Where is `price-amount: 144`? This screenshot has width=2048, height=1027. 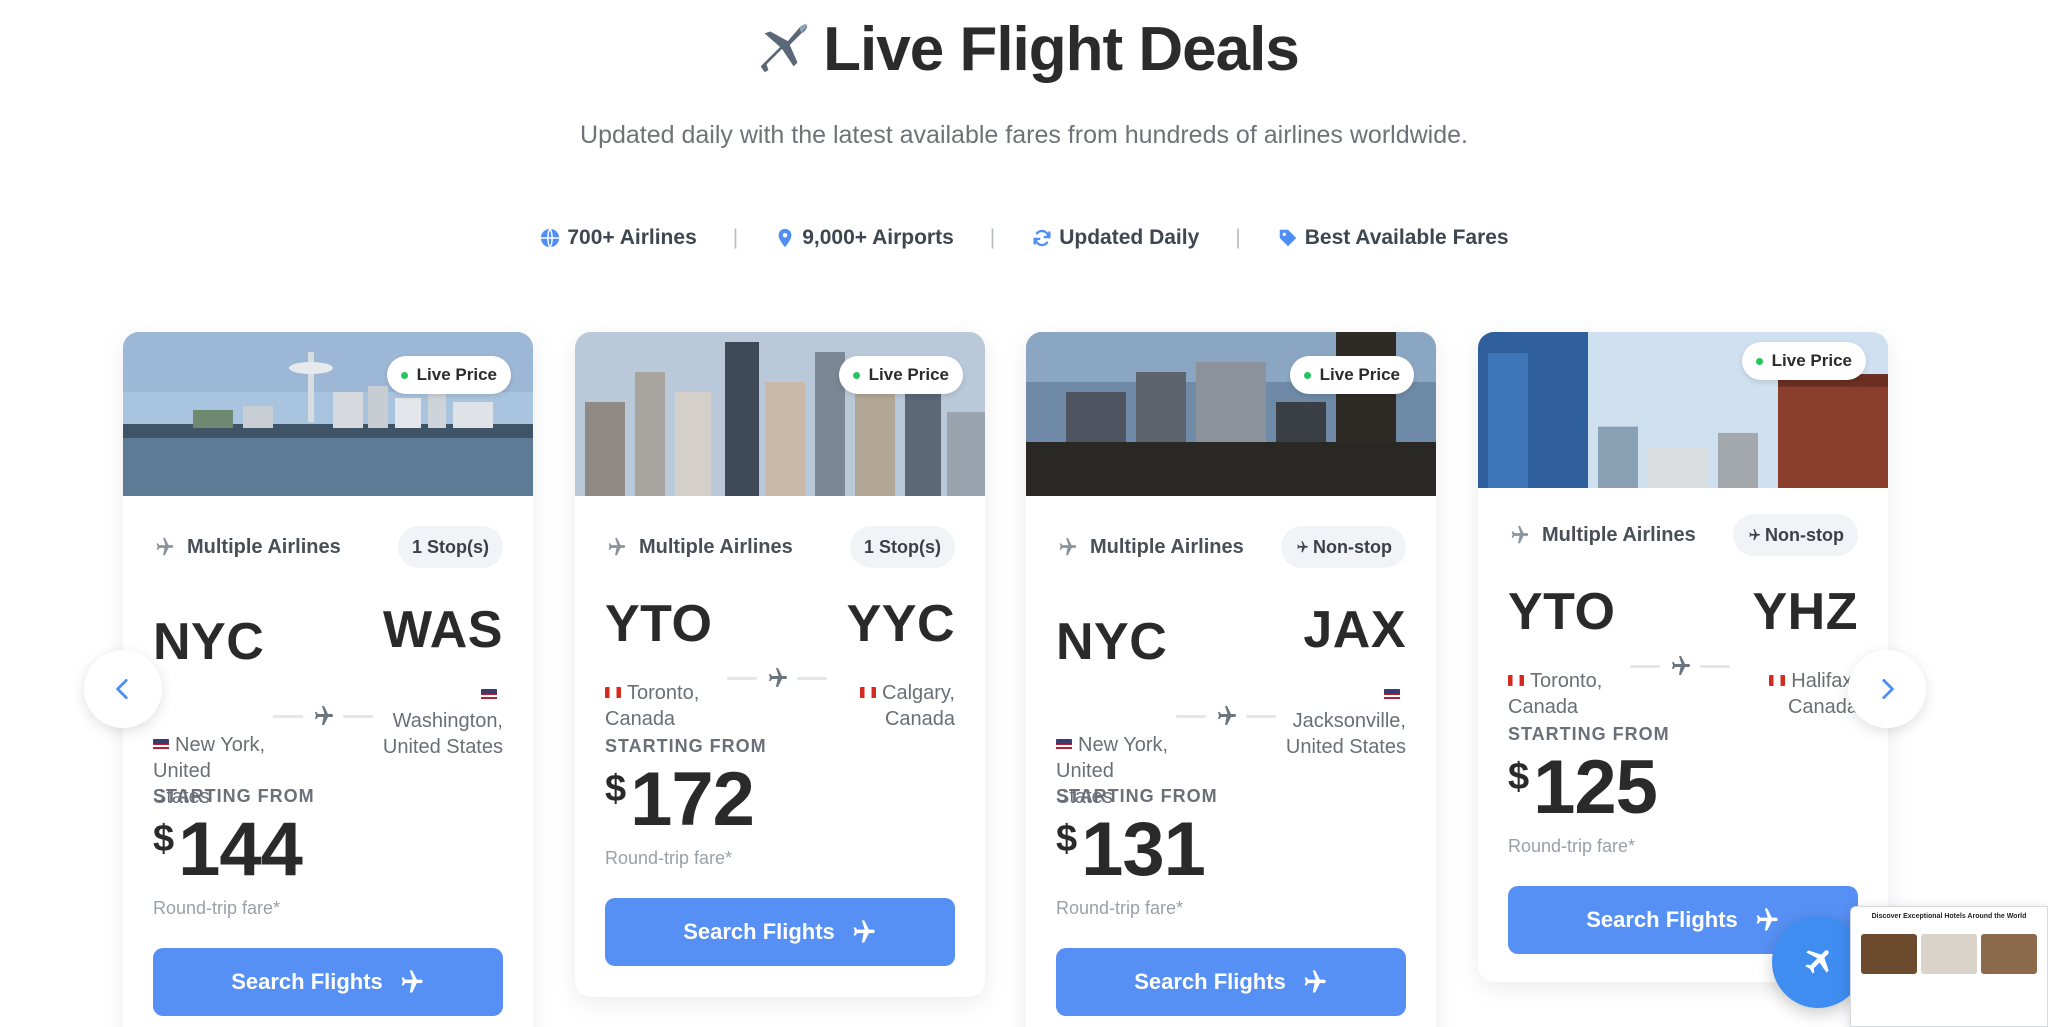
price-amount: 144 is located at coordinates (240, 849).